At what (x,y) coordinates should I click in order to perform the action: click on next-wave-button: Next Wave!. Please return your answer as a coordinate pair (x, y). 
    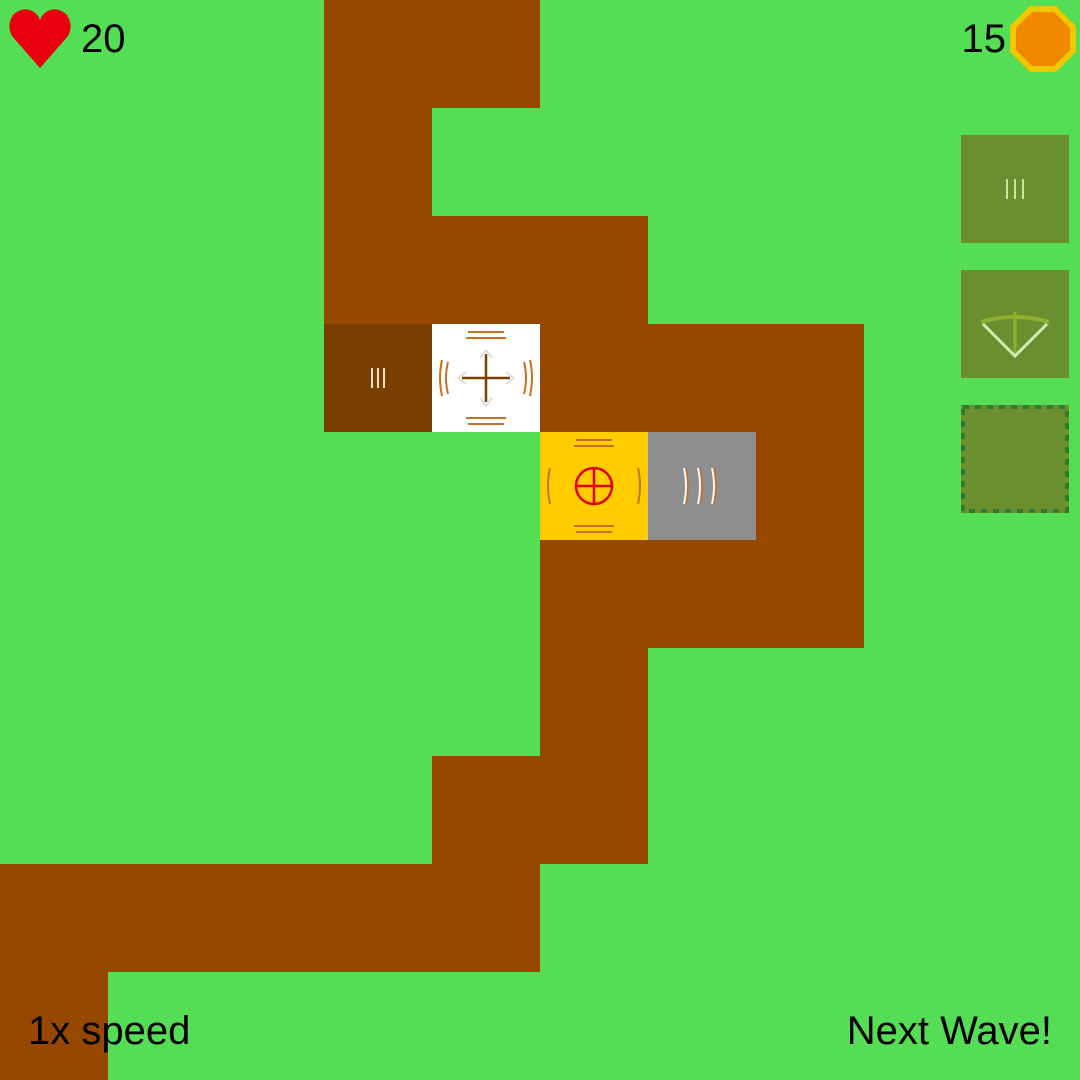
    Looking at the image, I should click on (949, 1031).